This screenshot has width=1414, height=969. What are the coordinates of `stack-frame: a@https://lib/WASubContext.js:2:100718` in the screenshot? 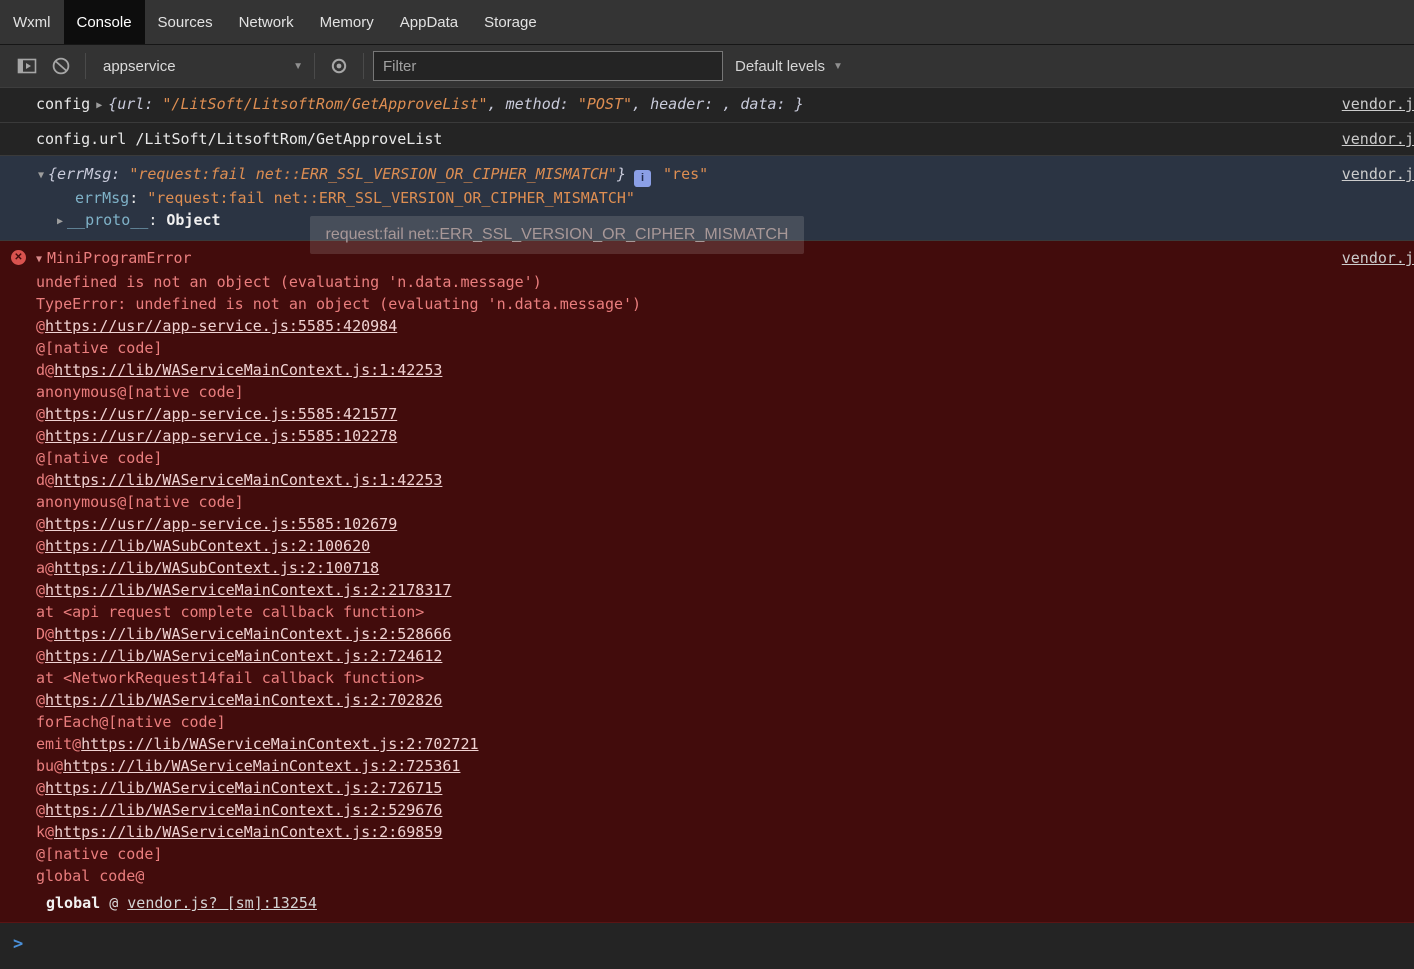 It's located at (208, 568).